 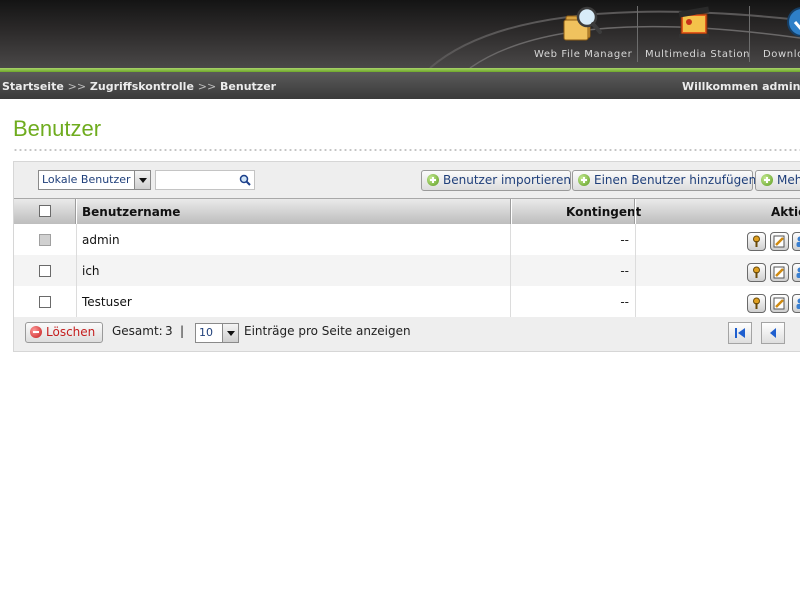 I want to click on dotted-divider, so click(x=406, y=150).